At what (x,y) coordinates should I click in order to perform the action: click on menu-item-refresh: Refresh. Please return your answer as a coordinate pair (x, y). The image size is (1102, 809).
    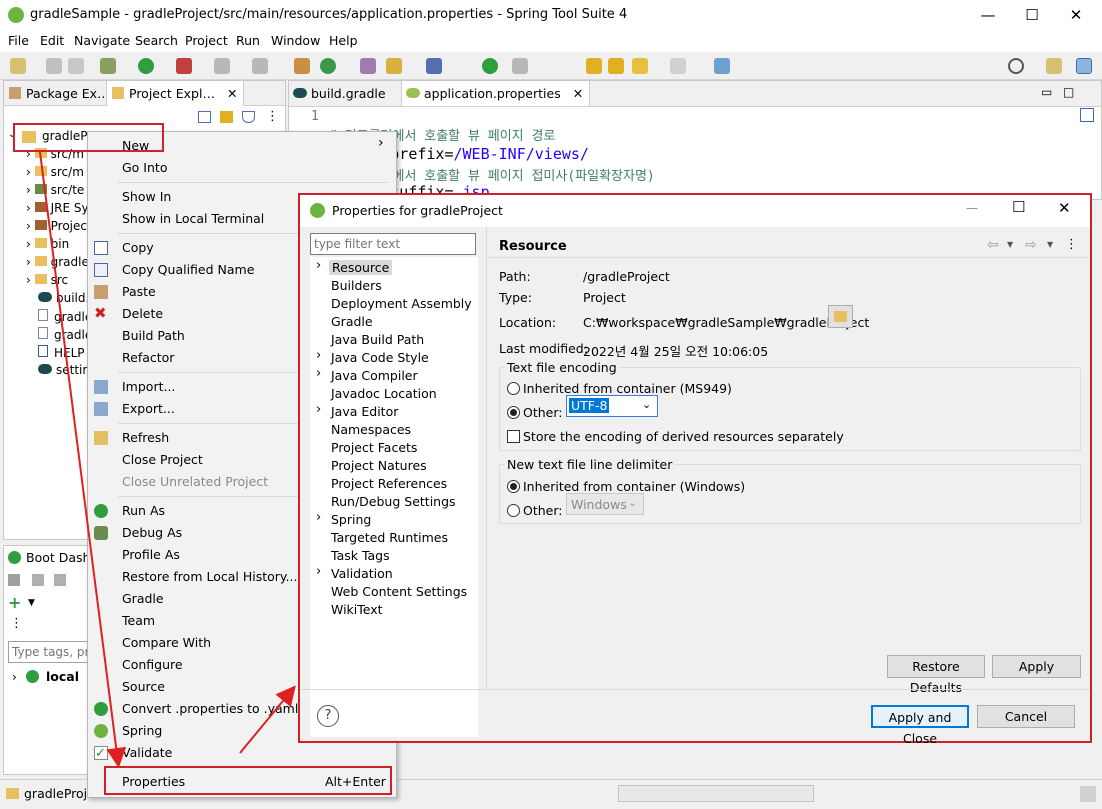
    Looking at the image, I should click on (145, 437).